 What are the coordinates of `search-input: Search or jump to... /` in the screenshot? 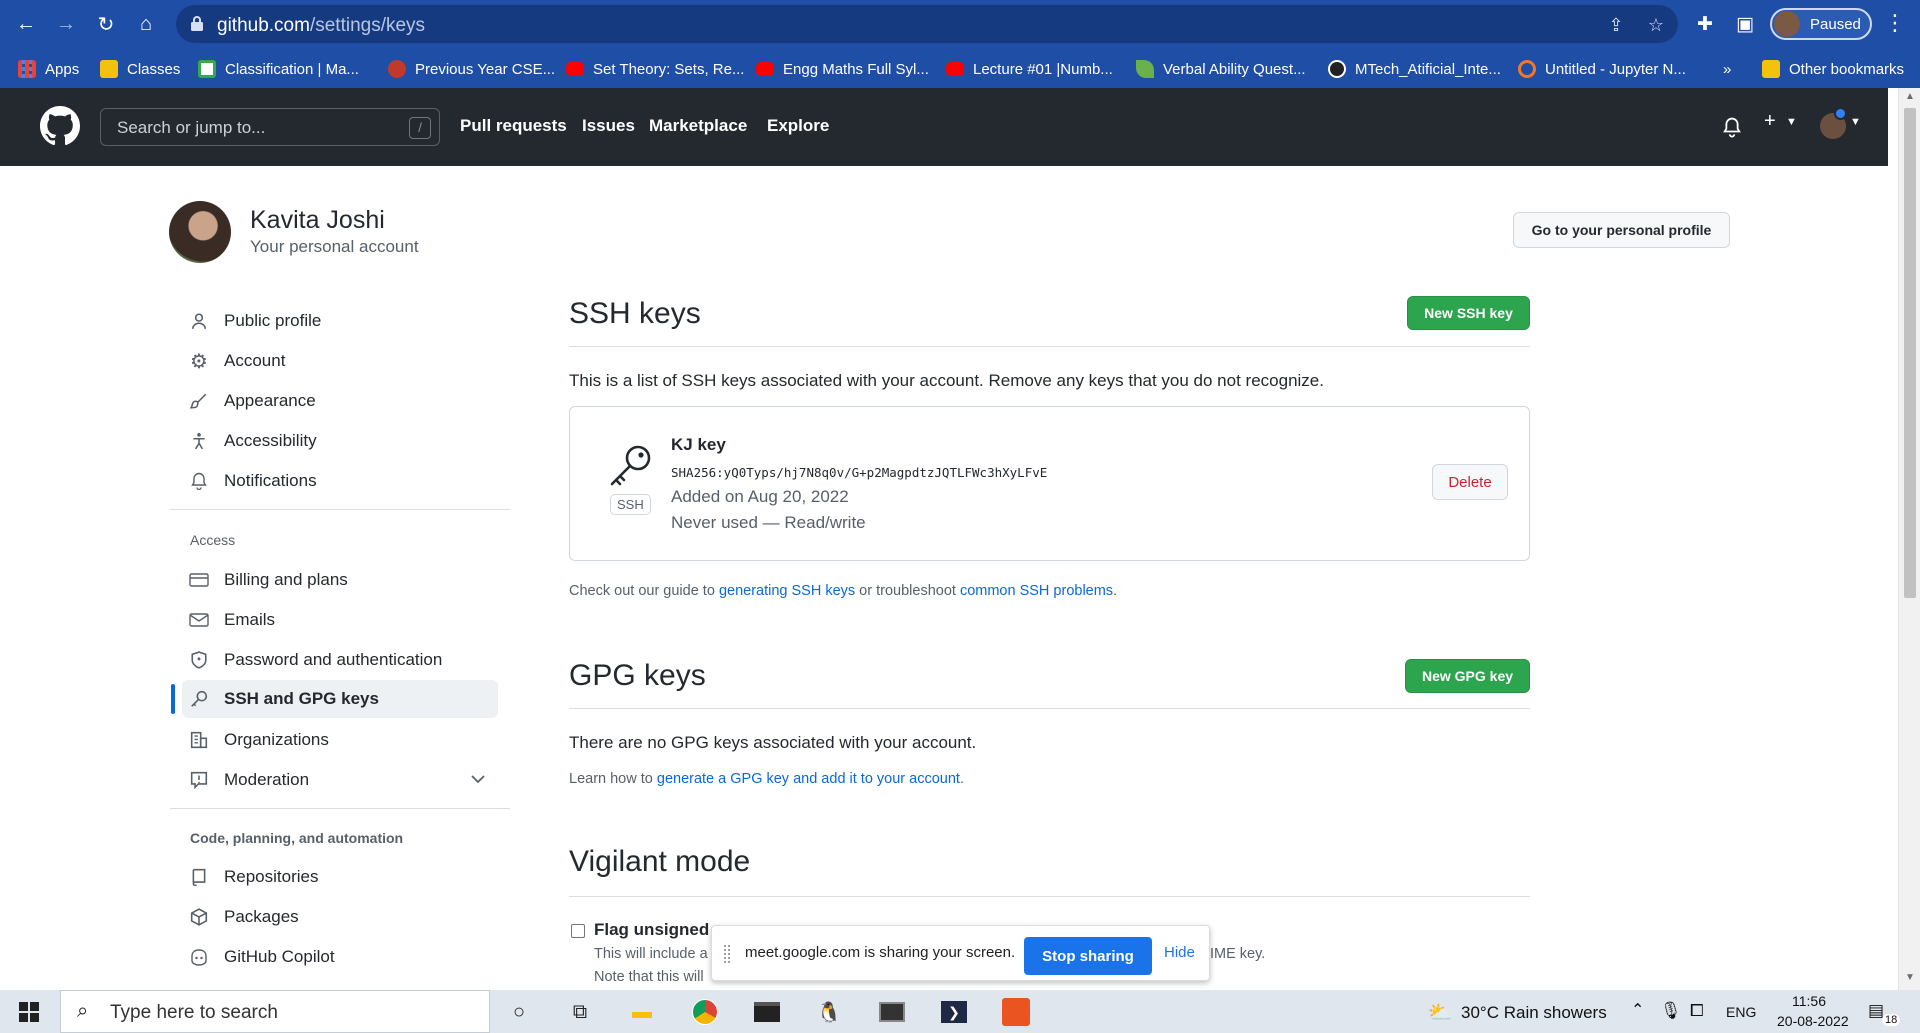 It's located at (270, 127).